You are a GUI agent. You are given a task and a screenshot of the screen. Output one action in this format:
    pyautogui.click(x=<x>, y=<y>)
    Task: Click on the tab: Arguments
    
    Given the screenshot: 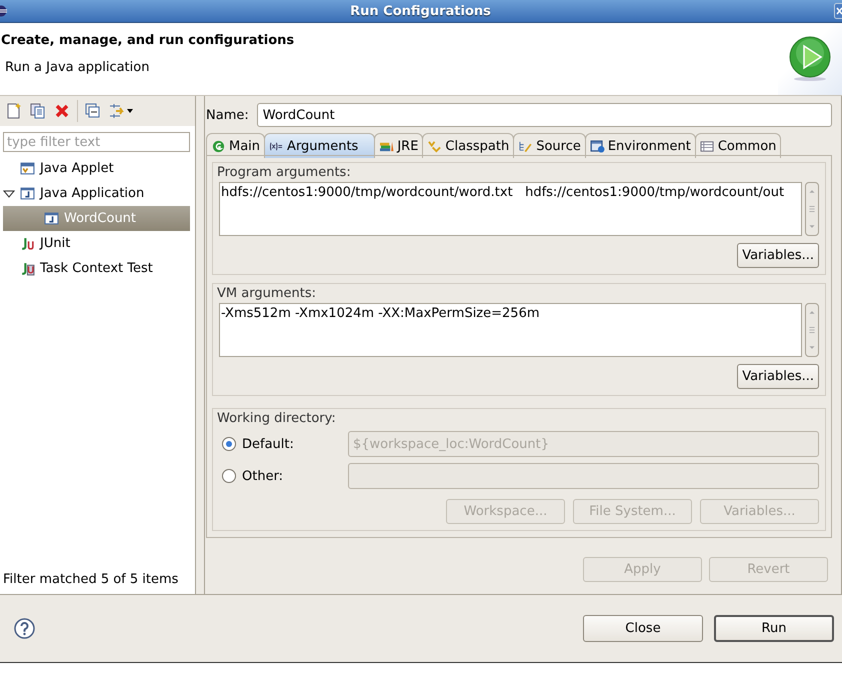 What is the action you would take?
    pyautogui.click(x=320, y=145)
    